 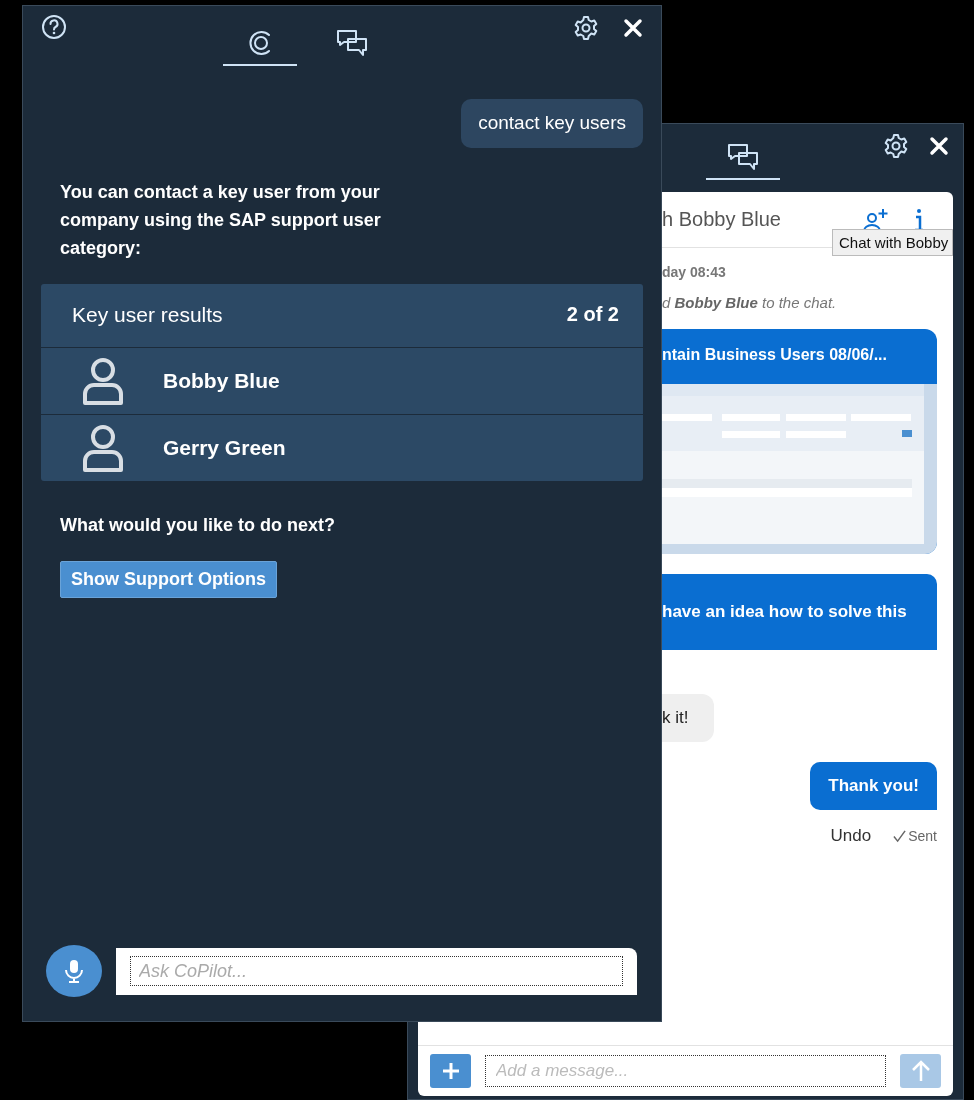 What do you see at coordinates (592, 315) in the screenshot?
I see `results-count: 2 of 2` at bounding box center [592, 315].